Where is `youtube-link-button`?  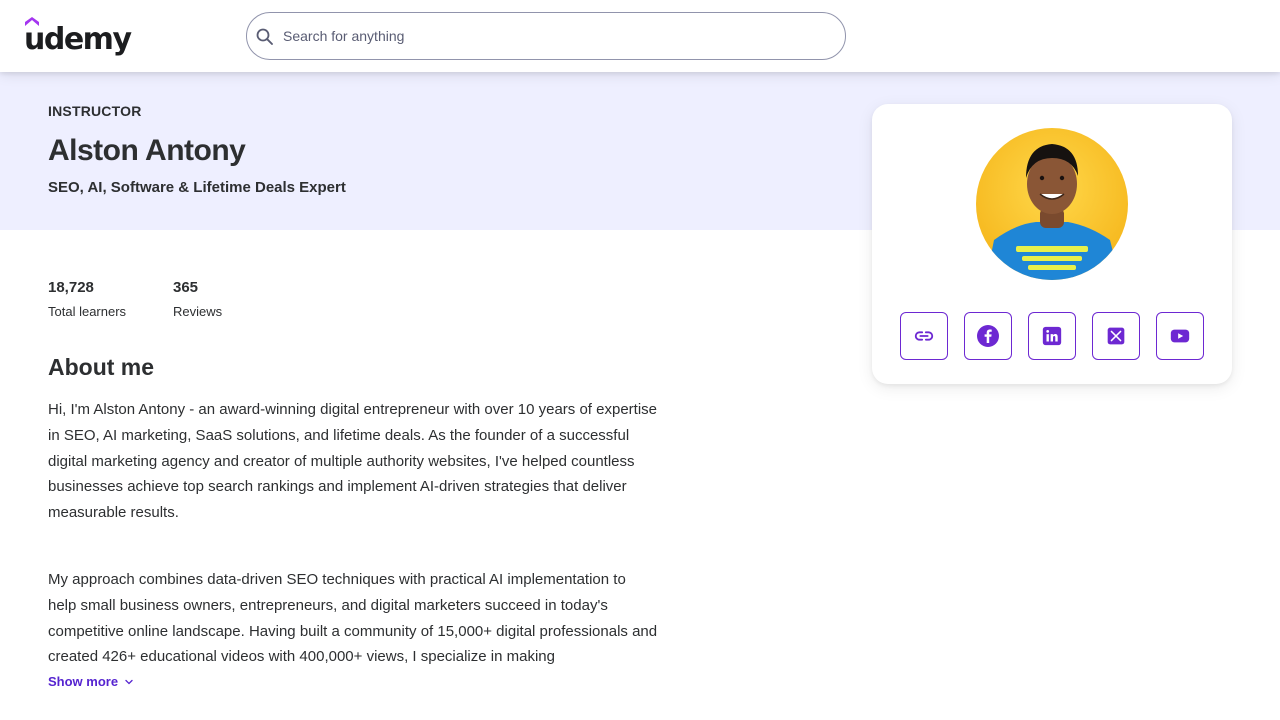 youtube-link-button is located at coordinates (1180, 336).